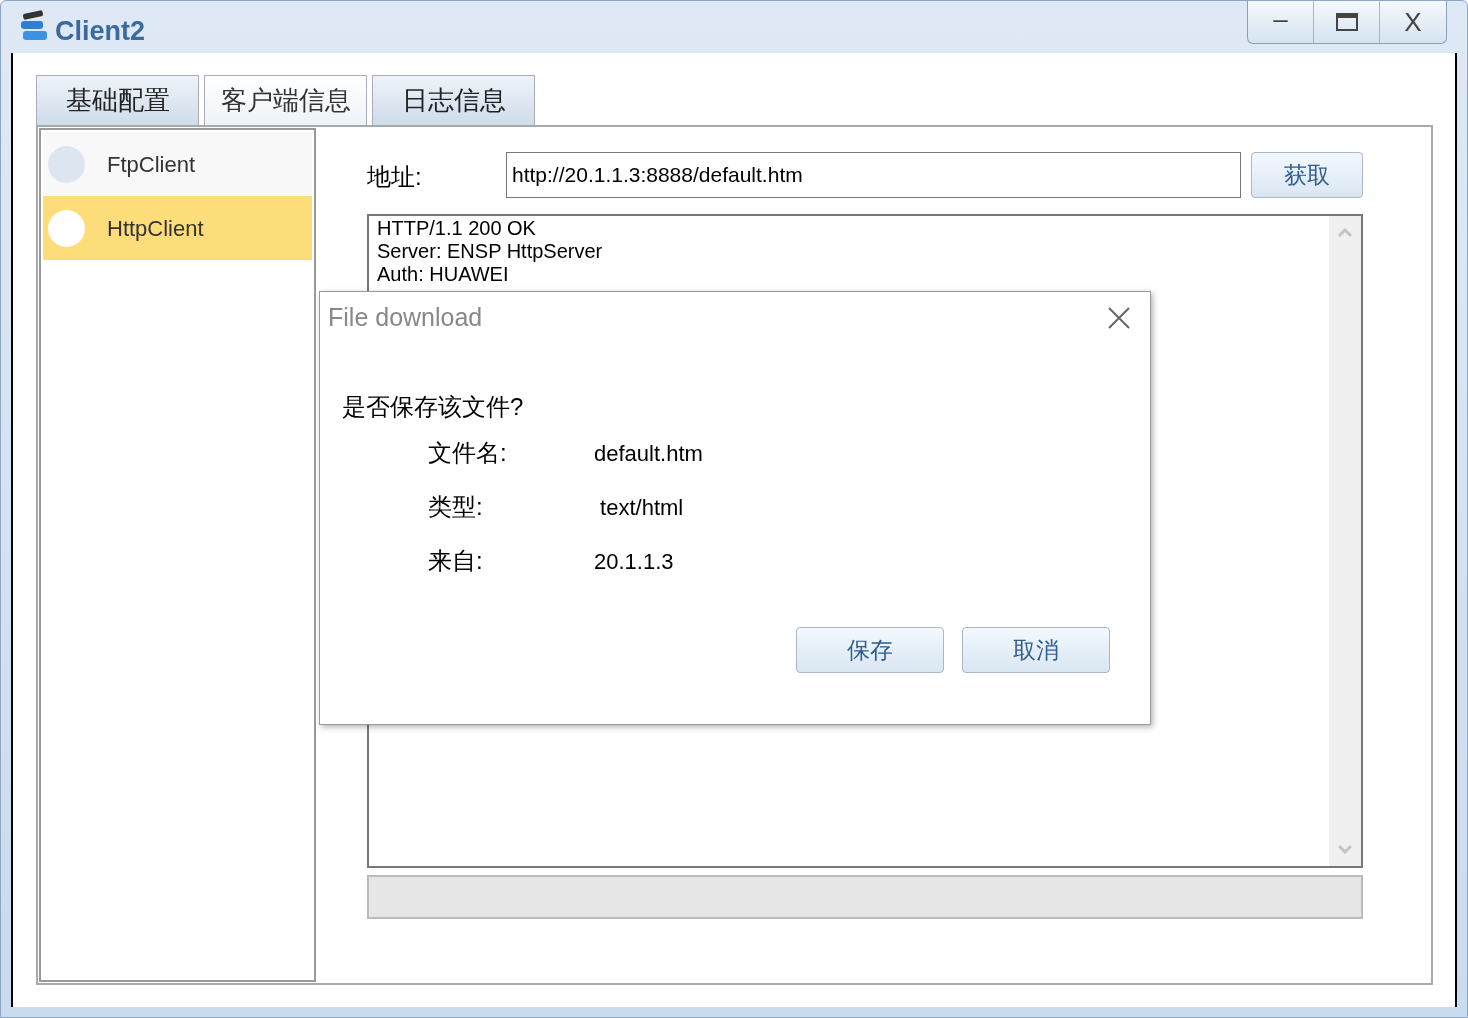 This screenshot has width=1468, height=1018. I want to click on tab: 日志信息, so click(453, 100).